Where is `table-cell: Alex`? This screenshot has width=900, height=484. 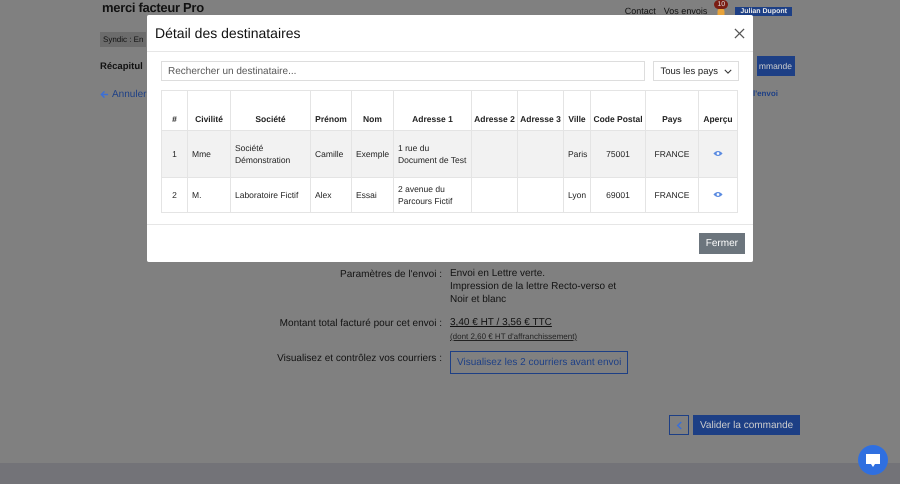
table-cell: Alex is located at coordinates (323, 195).